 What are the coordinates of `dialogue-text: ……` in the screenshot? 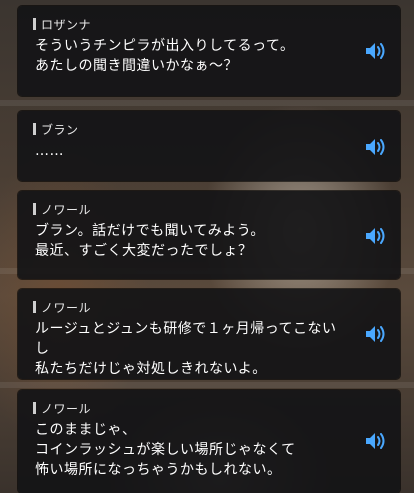 It's located at (49, 151).